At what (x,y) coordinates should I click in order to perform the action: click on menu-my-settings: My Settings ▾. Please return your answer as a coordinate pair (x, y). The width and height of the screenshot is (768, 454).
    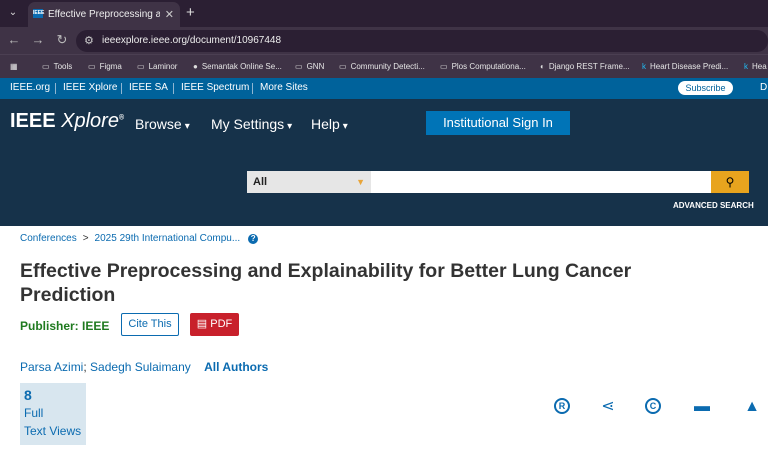
    Looking at the image, I should click on (251, 124).